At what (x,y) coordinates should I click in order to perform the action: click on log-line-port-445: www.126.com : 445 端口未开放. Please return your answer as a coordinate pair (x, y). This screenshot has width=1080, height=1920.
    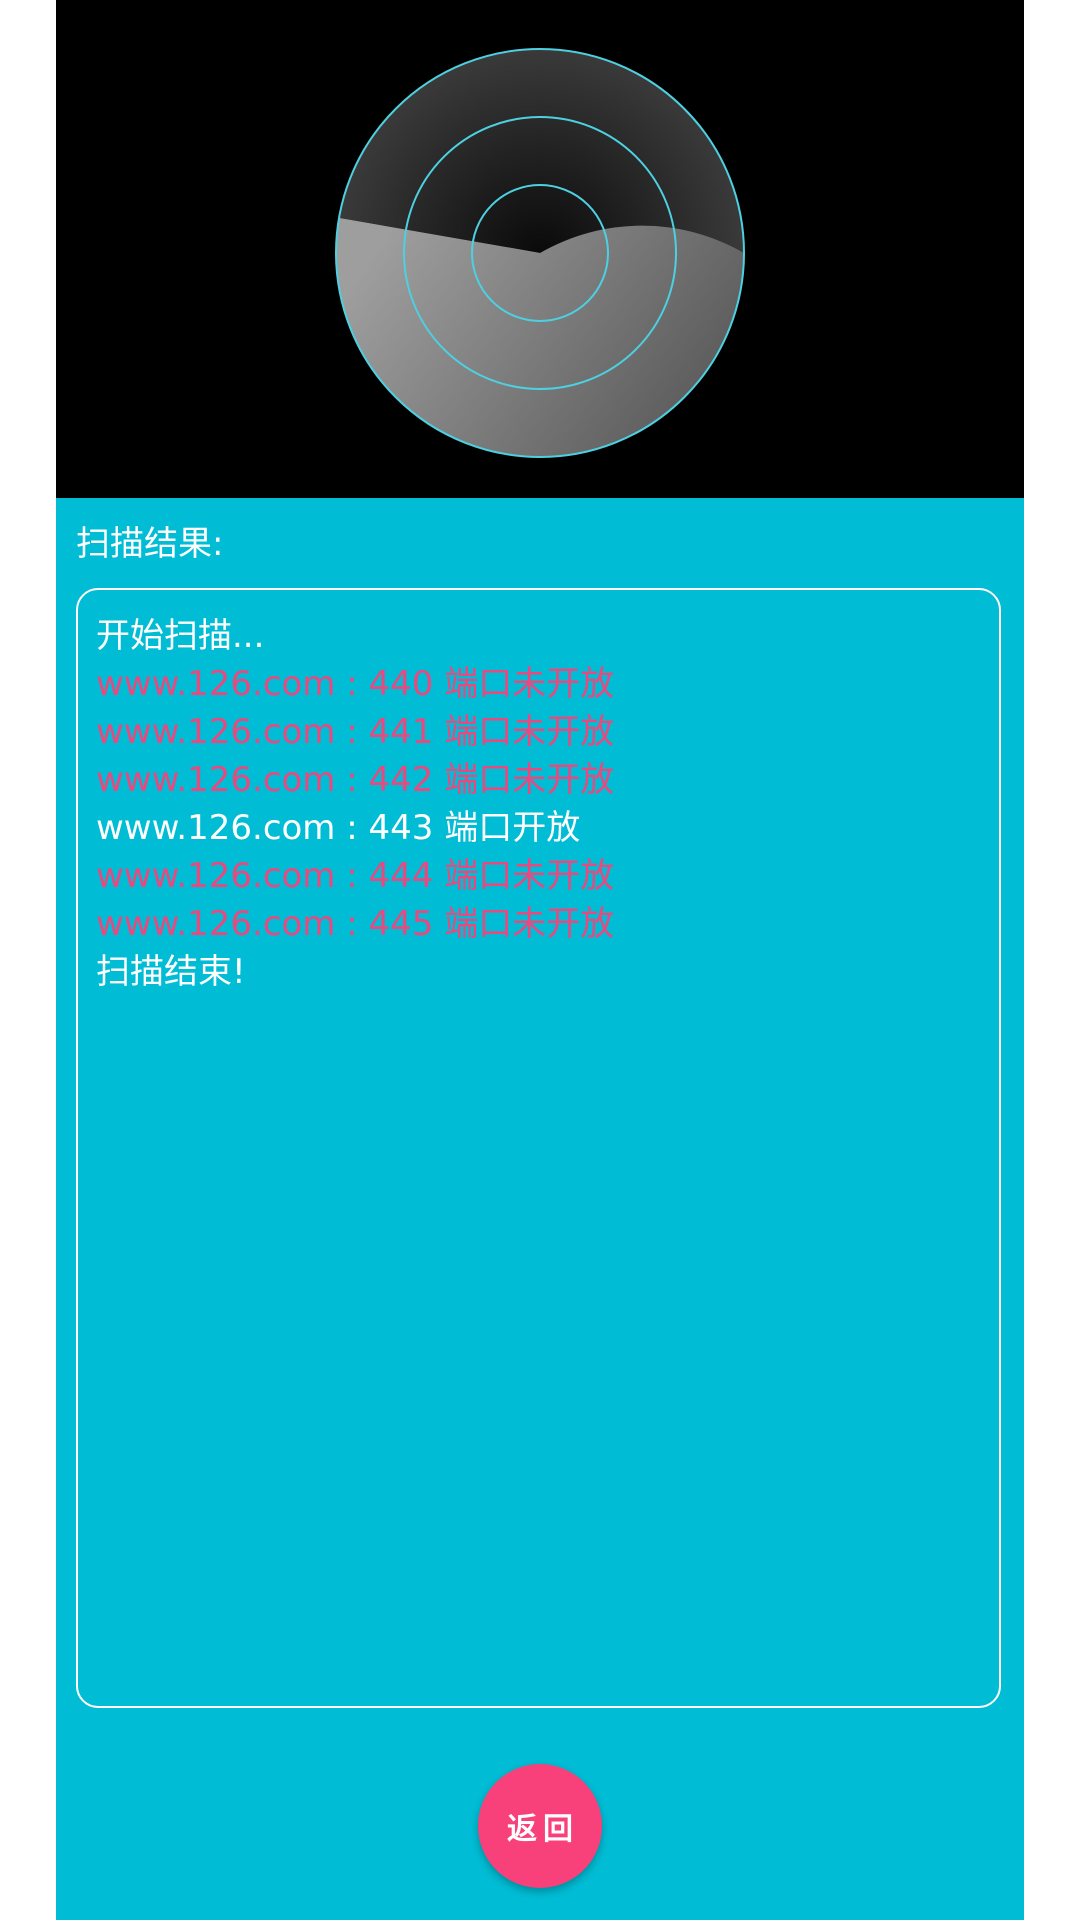
    Looking at the image, I should click on (355, 924).